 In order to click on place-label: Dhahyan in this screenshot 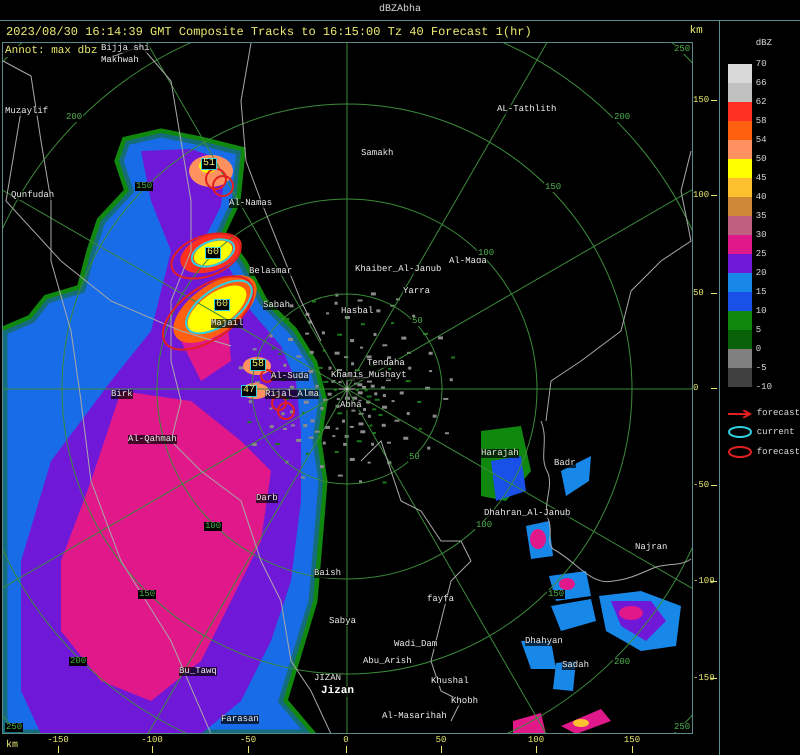, I will do `click(544, 641)`.